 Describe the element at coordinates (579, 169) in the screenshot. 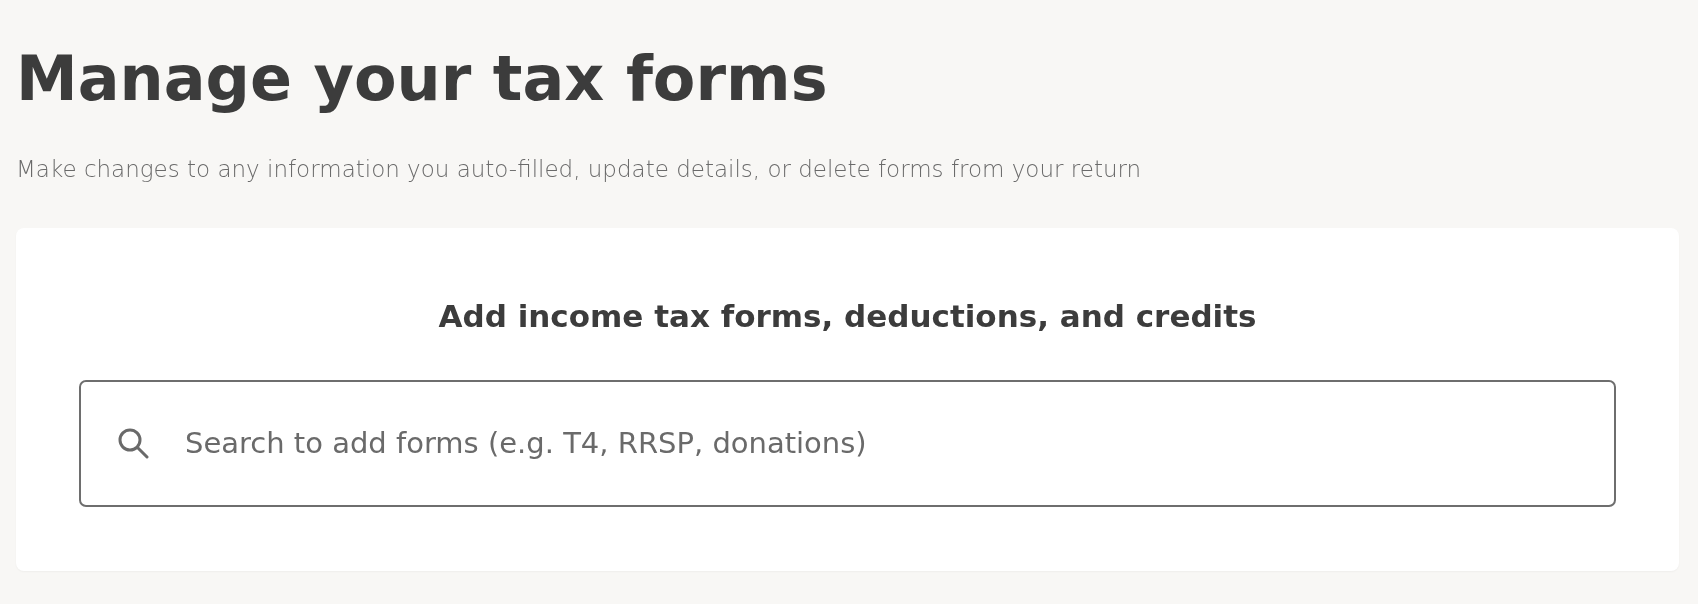

I see `page-subtitle: Make changes to any information you auto-filled, update details, or delete forms from your return` at that location.